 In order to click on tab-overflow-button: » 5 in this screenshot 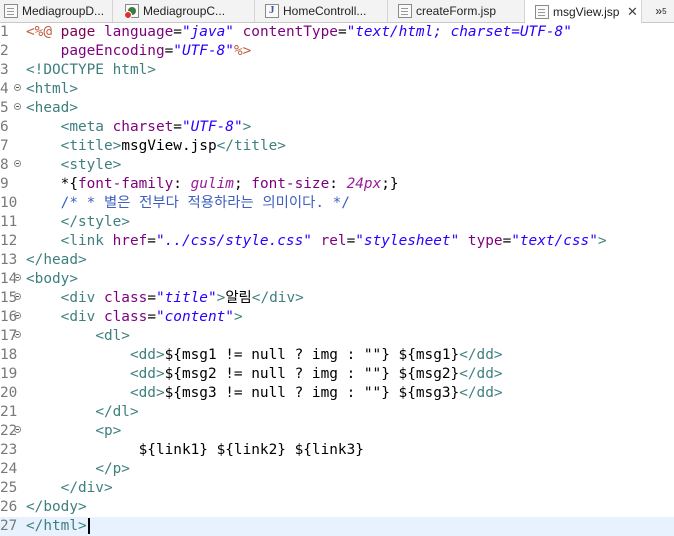, I will do `click(661, 11)`.